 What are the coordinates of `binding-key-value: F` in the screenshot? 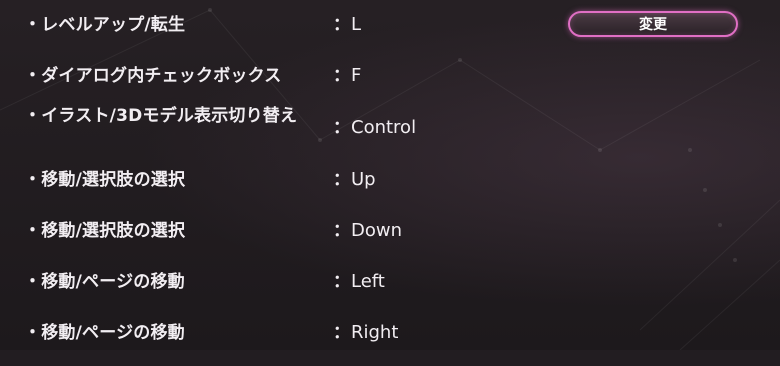 It's located at (356, 75).